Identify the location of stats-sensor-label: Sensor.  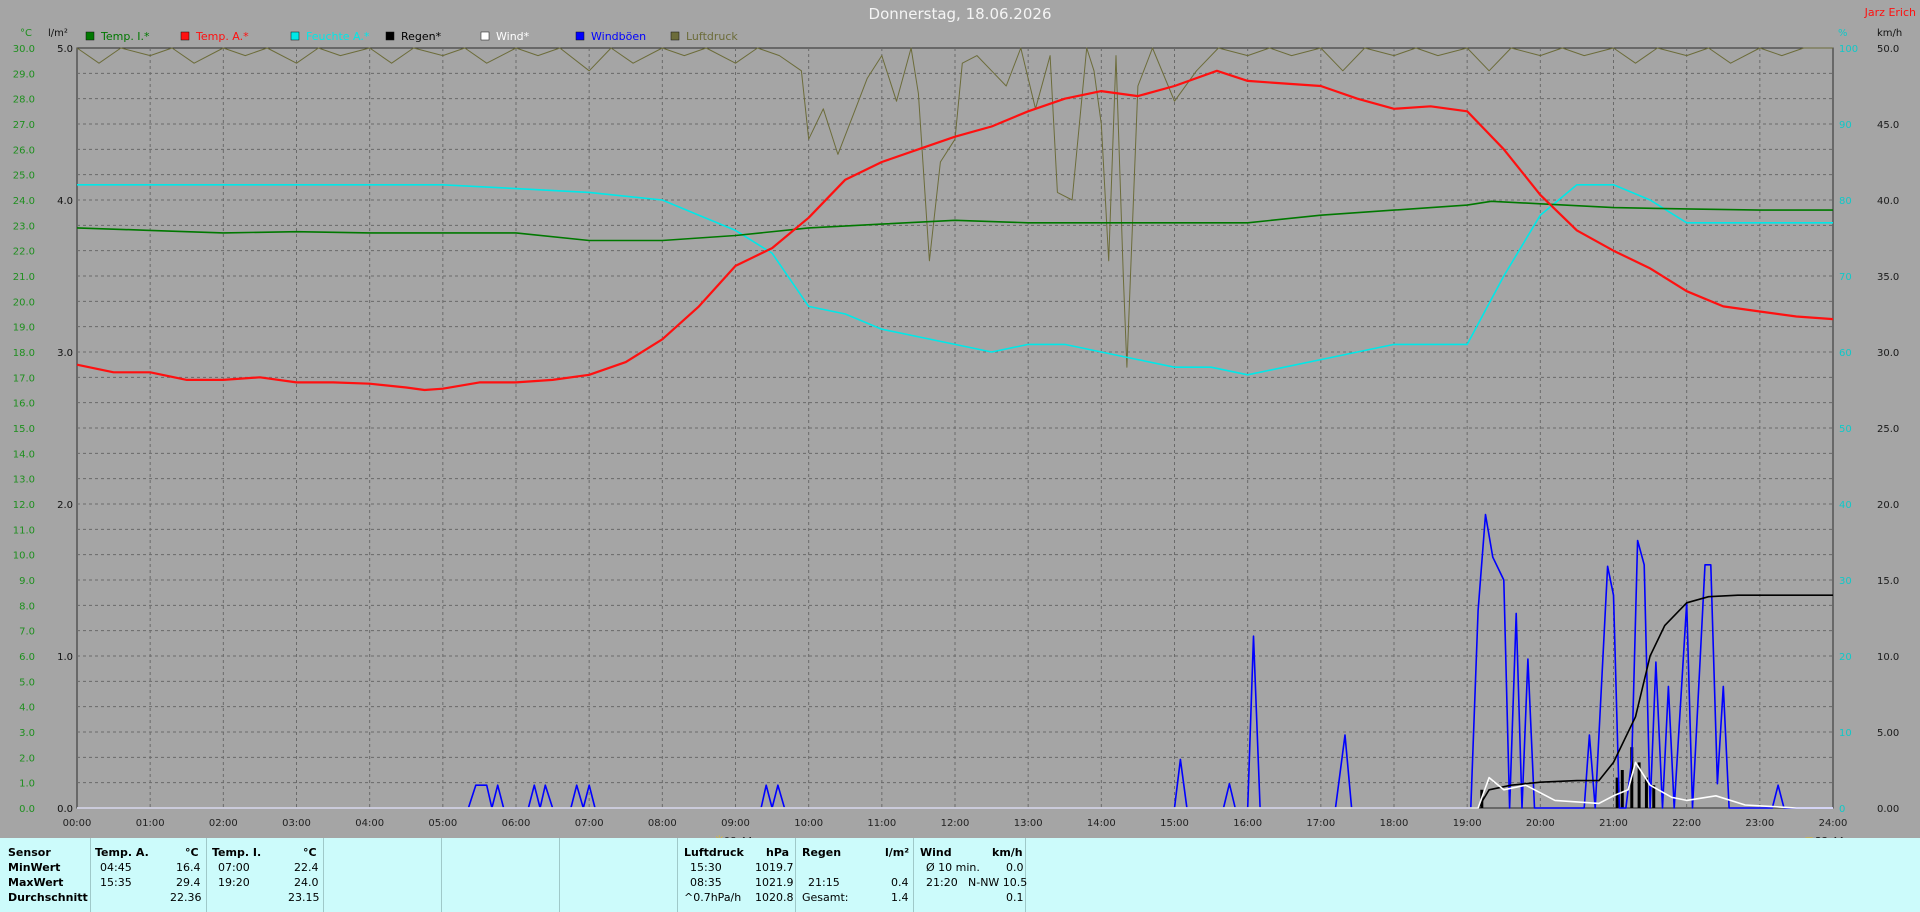
(29, 852).